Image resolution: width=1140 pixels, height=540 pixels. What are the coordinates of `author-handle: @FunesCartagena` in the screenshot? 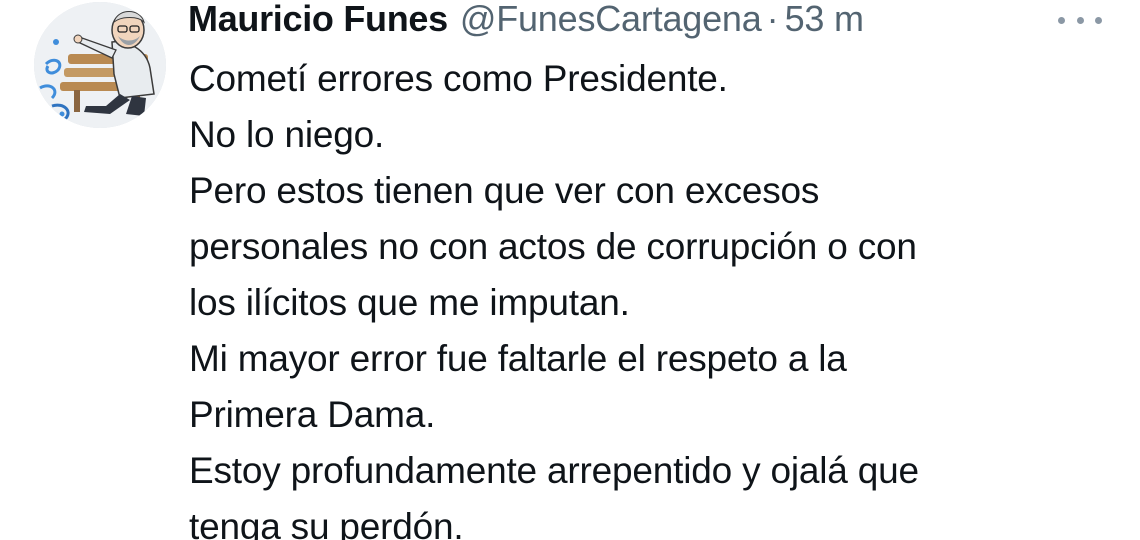 It's located at (611, 21).